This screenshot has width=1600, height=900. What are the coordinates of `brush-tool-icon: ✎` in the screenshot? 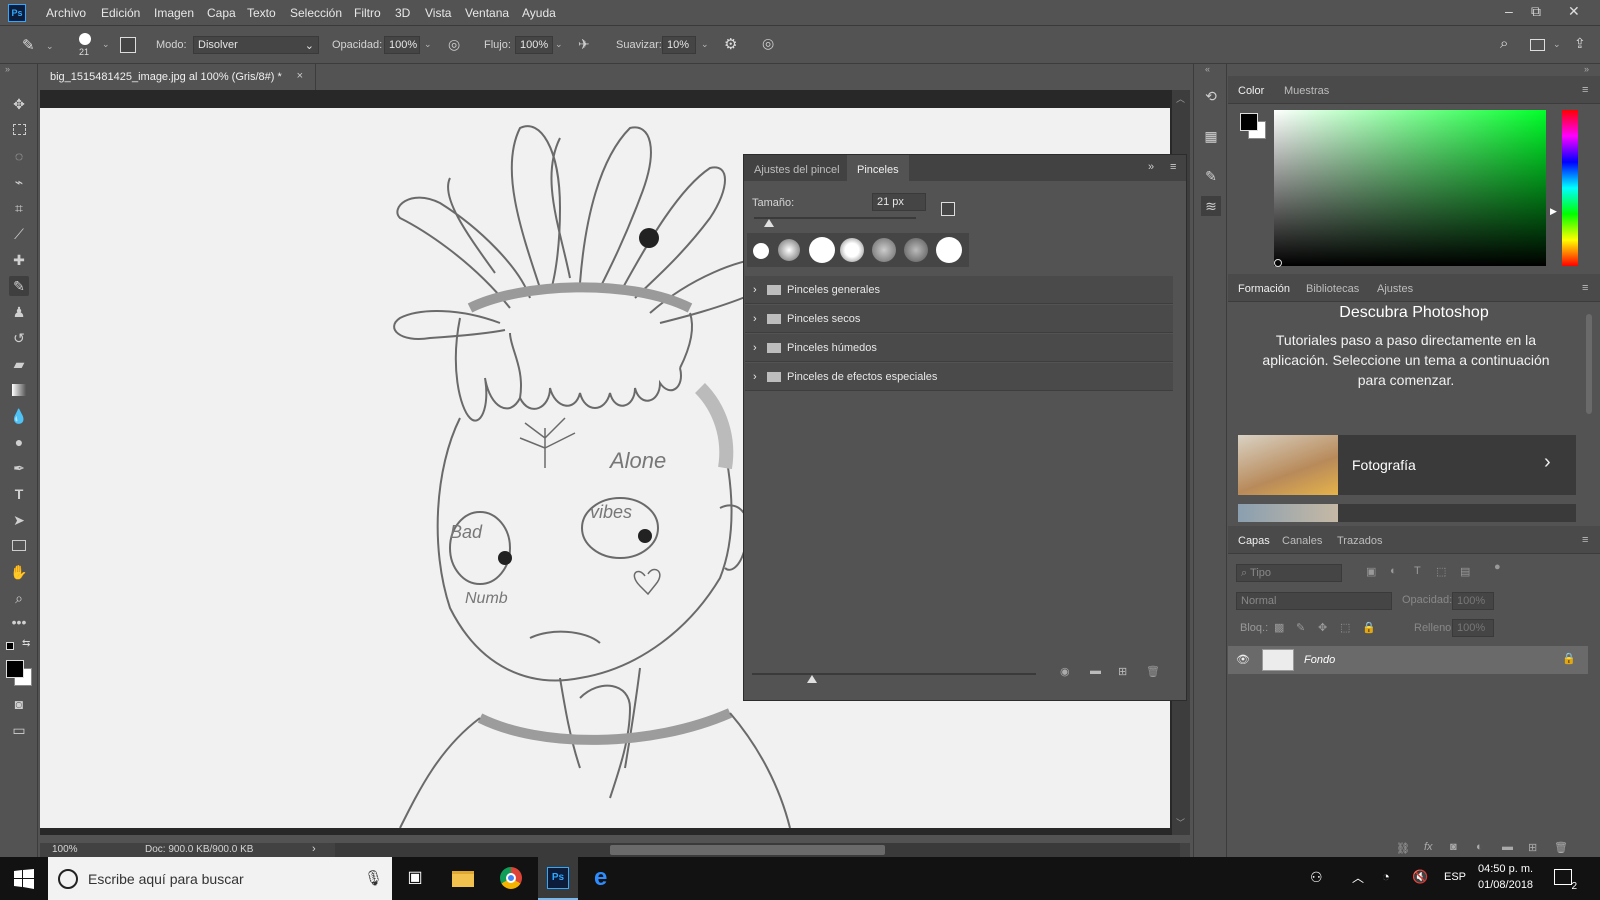 It's located at (28, 45).